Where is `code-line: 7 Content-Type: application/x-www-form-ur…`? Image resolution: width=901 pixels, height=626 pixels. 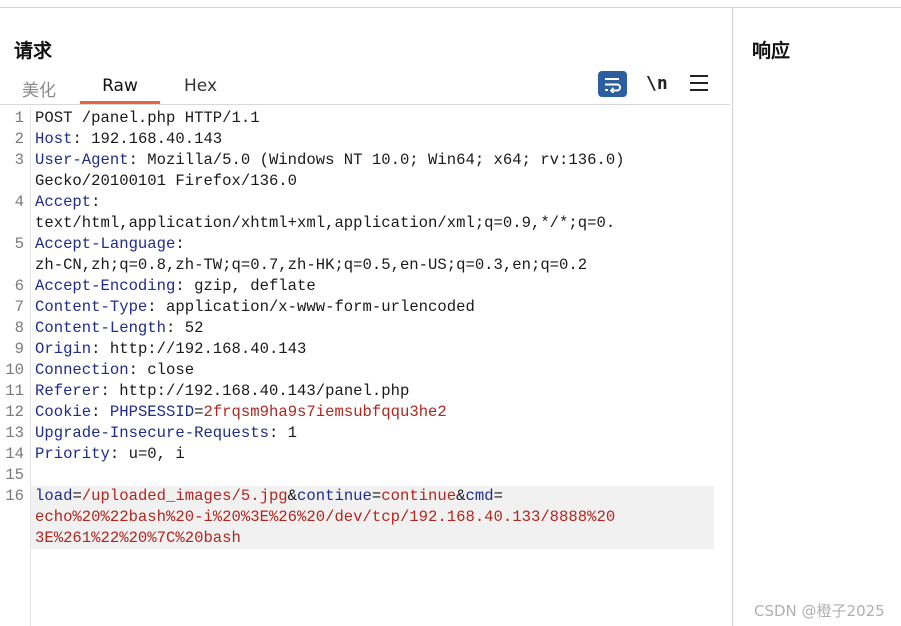 code-line: 7 Content-Type: application/x-www-form-ur… is located at coordinates (365, 307).